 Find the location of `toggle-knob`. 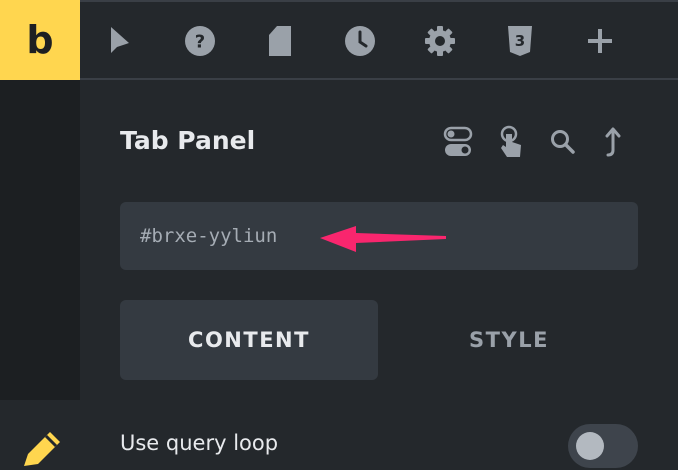

toggle-knob is located at coordinates (590, 446).